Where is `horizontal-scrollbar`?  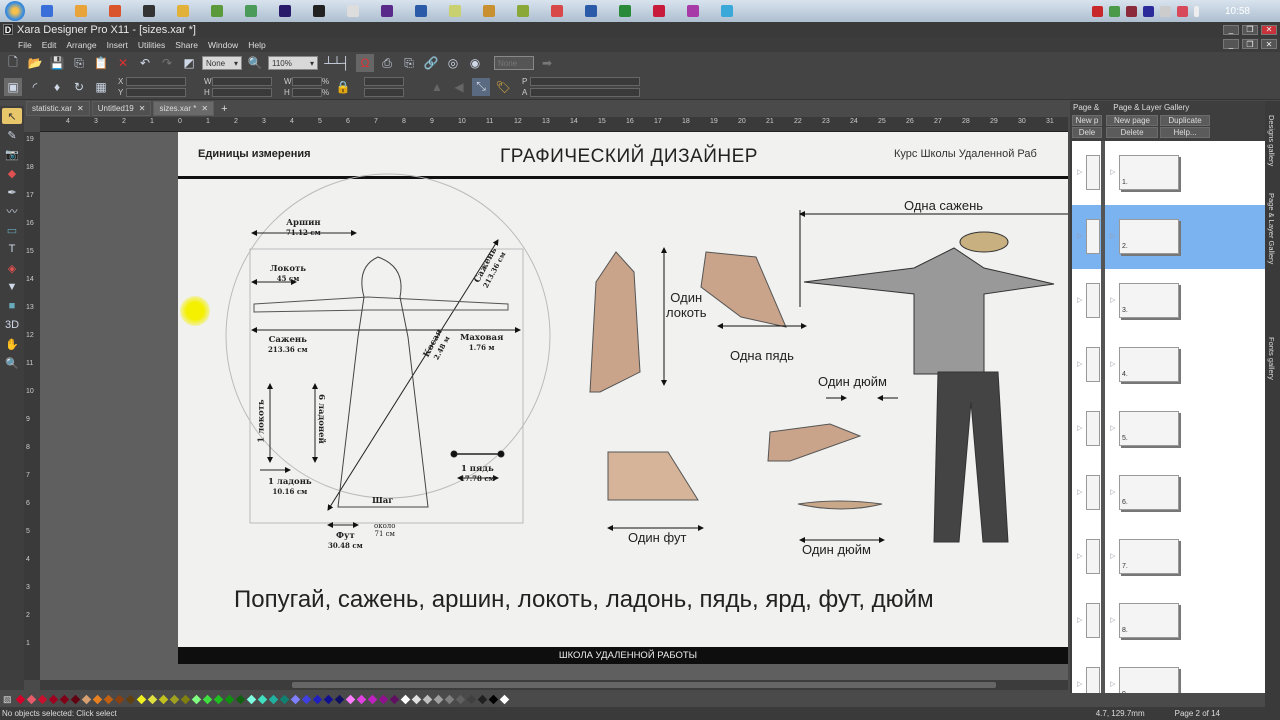 horizontal-scrollbar is located at coordinates (554, 685).